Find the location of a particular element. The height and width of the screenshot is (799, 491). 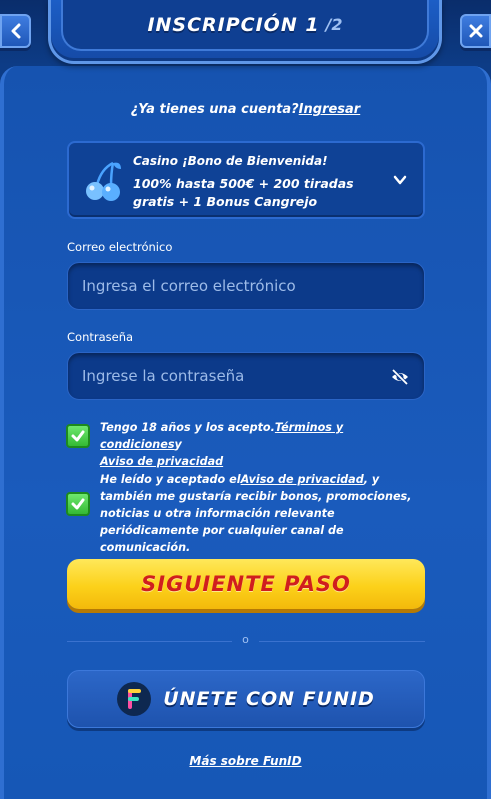

step-indicator: /2 is located at coordinates (334, 24).